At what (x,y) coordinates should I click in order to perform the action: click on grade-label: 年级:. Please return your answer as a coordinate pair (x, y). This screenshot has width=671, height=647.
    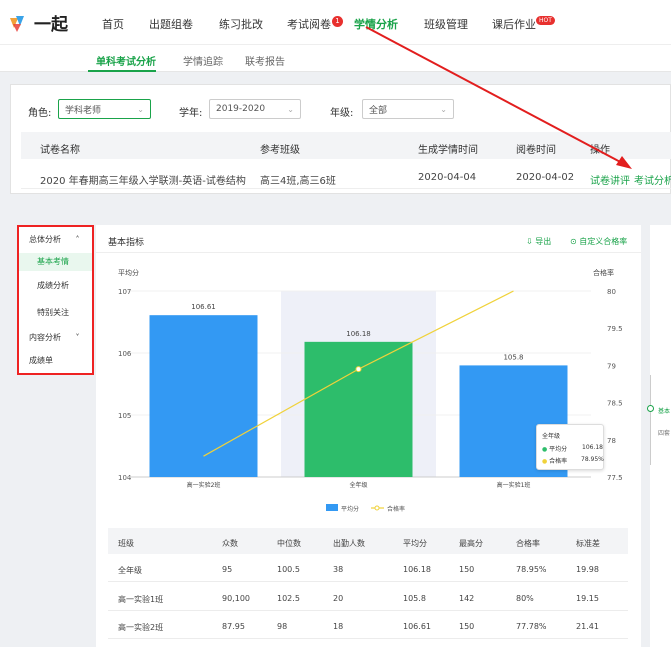
    Looking at the image, I should click on (342, 113).